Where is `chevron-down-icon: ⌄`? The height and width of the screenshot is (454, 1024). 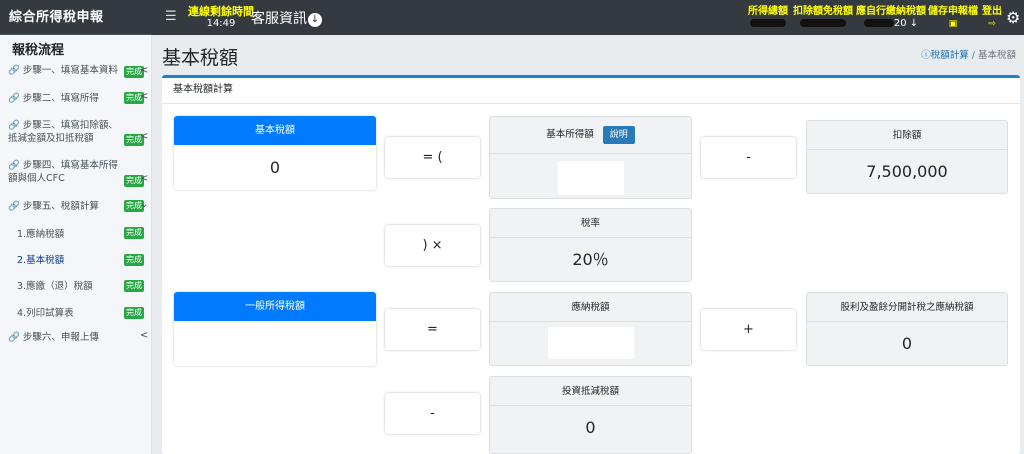
chevron-down-icon: ⌄ is located at coordinates (144, 204).